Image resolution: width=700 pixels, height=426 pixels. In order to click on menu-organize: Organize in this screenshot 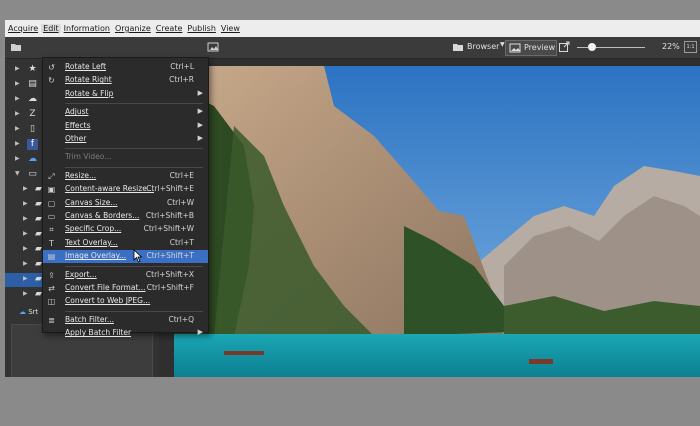, I will do `click(133, 28)`.